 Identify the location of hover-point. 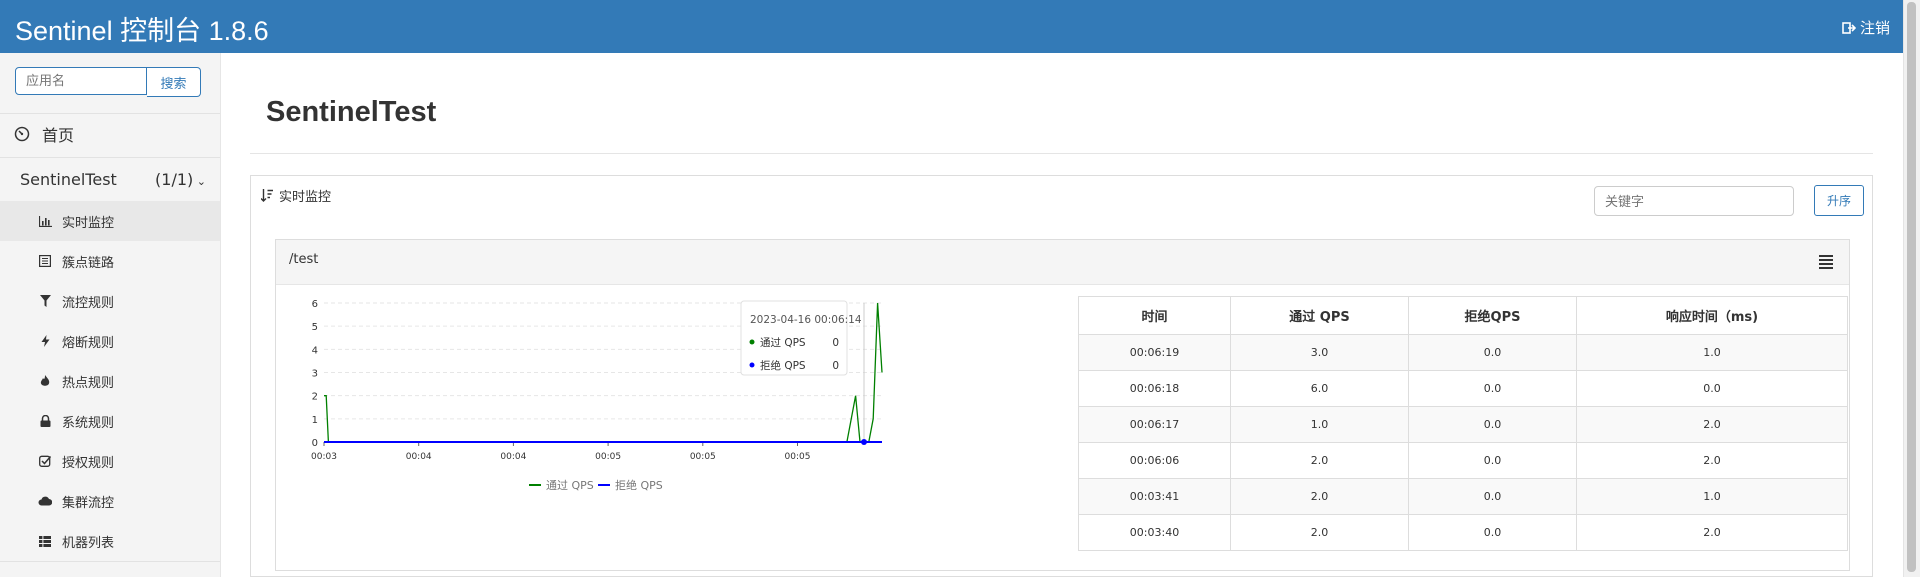
(864, 442).